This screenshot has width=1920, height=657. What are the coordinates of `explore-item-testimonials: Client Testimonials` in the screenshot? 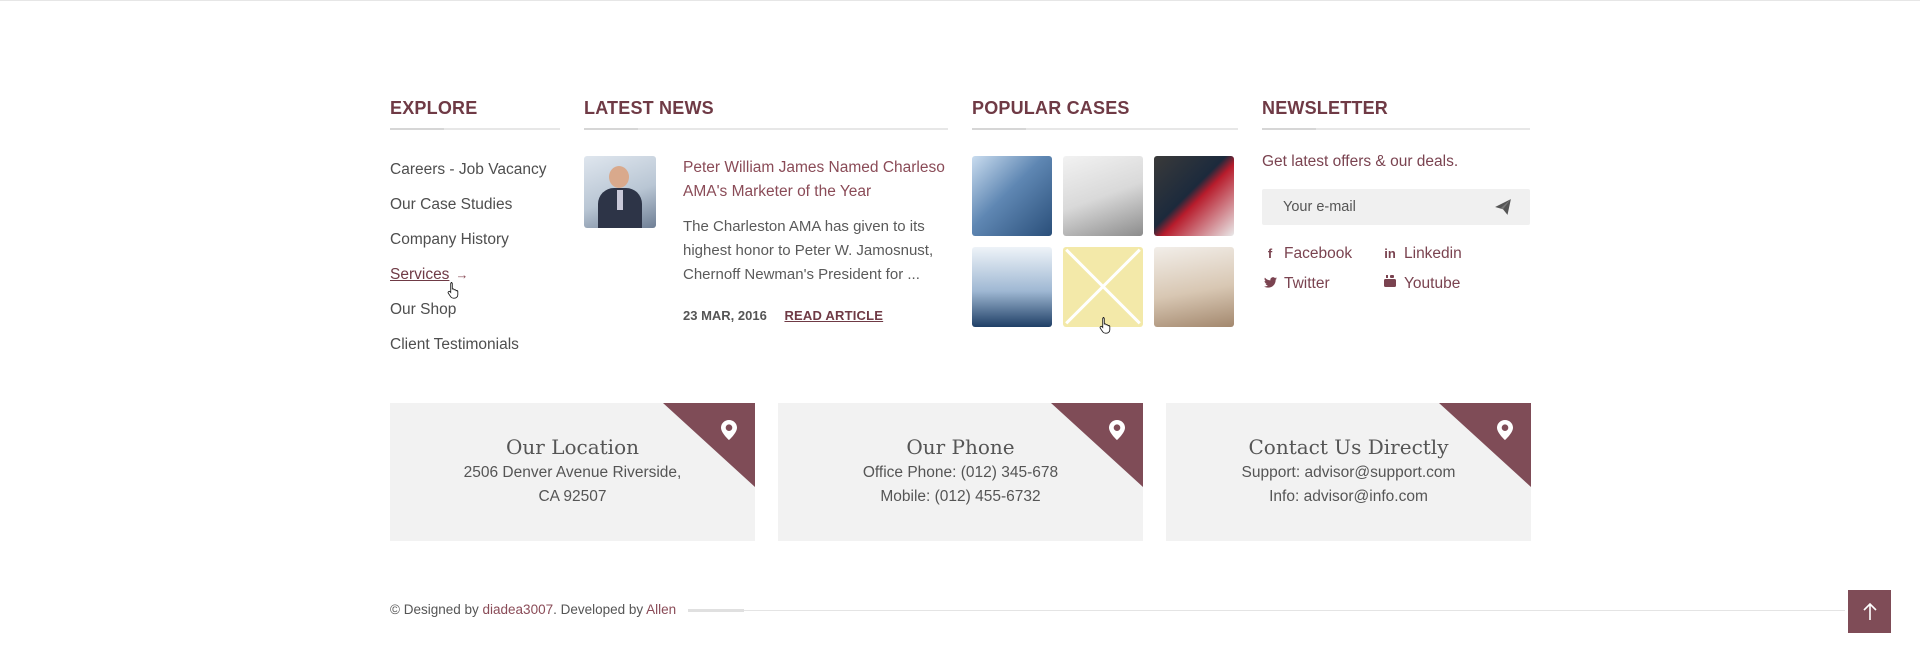 It's located at (475, 344).